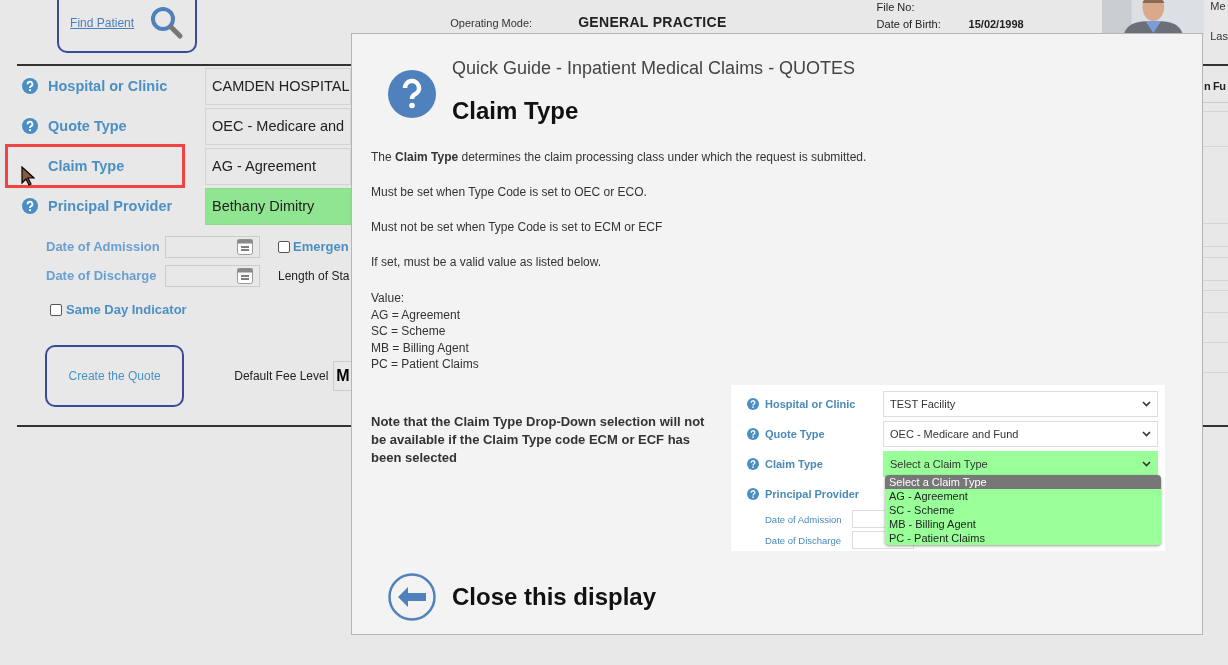 This screenshot has width=1228, height=665. Describe the element at coordinates (278, 86) in the screenshot. I see `select-field: CAMDEN HOSPITAL` at that location.